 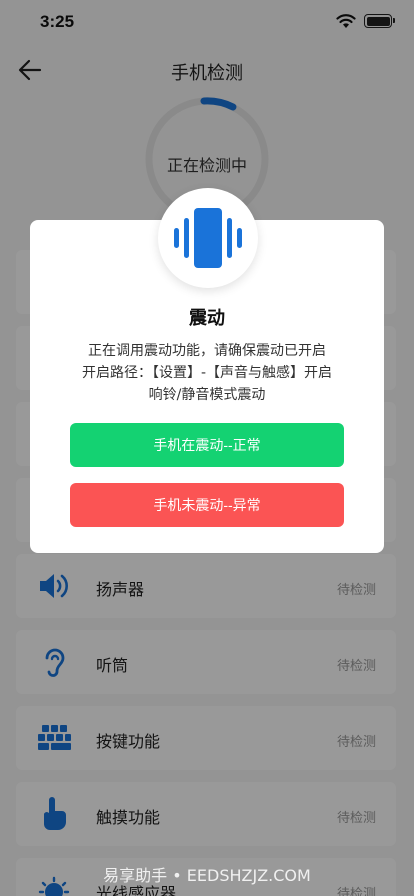 I want to click on dialog-line-2: 开启路径：【设置】-【声音与触感】开启, so click(x=207, y=373).